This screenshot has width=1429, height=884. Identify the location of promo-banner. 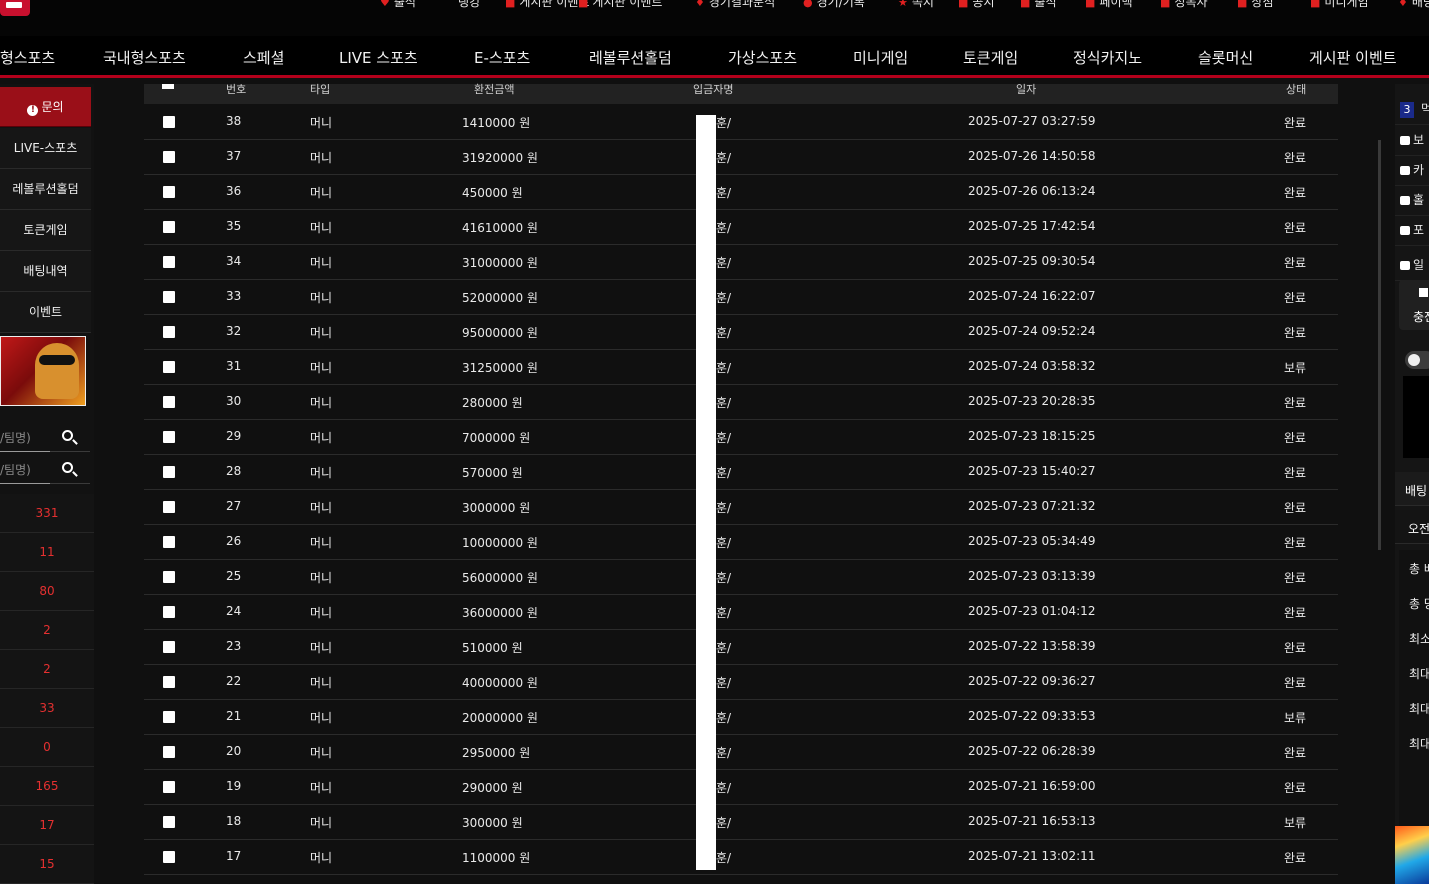
(43, 371).